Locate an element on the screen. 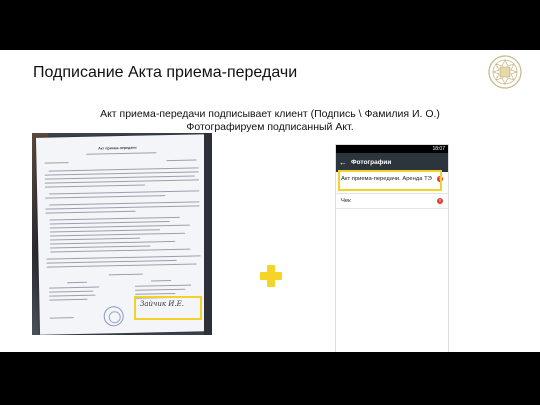 The image size is (540, 405). stamp-icon is located at coordinates (113, 316).